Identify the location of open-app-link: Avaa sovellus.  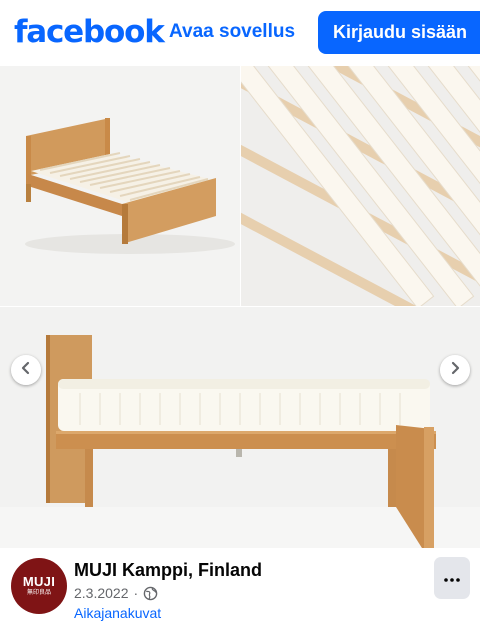
(232, 32).